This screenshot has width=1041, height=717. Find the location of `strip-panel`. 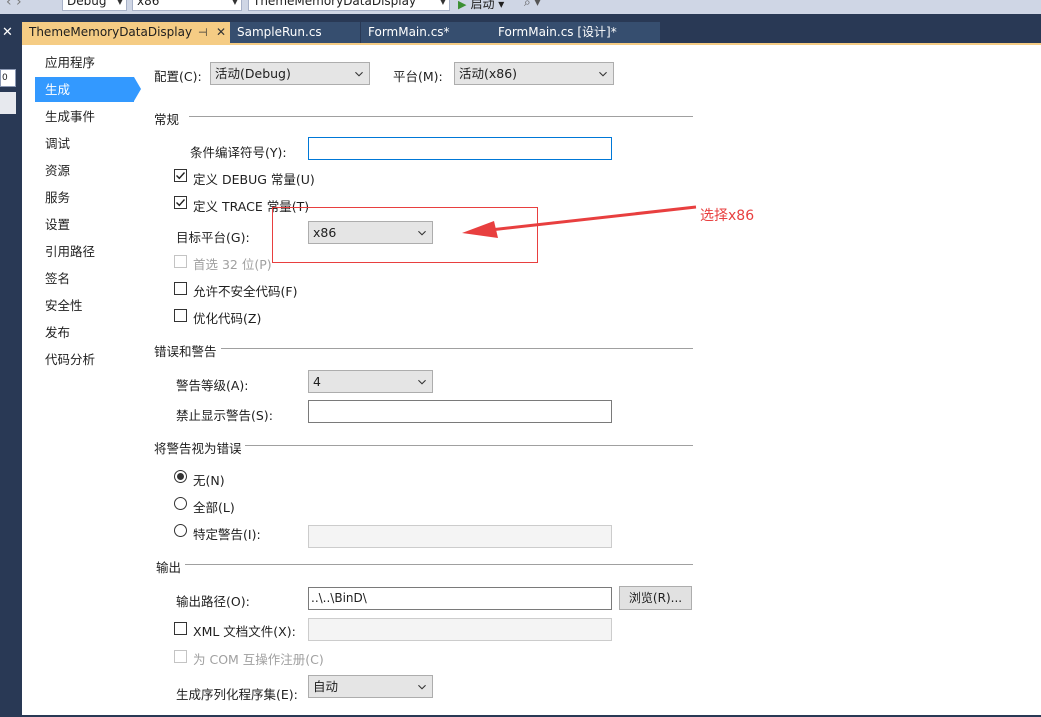

strip-panel is located at coordinates (8, 103).